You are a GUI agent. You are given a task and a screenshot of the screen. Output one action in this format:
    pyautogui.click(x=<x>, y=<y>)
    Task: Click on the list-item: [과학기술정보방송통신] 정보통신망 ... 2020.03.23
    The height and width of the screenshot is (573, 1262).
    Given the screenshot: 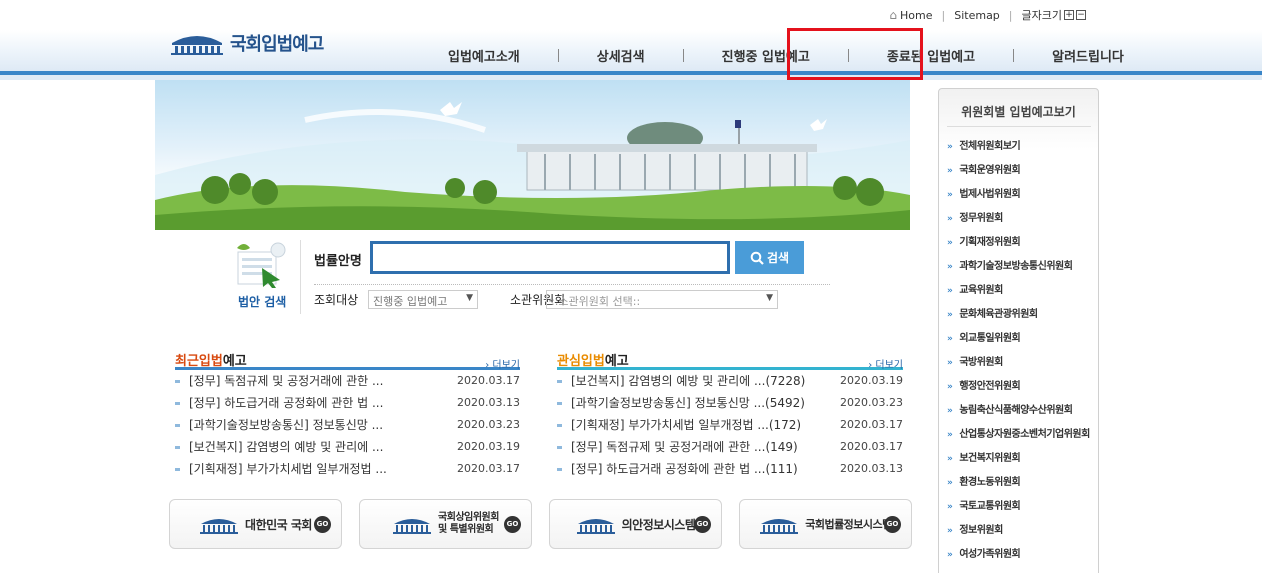 What is the action you would take?
    pyautogui.click(x=347, y=425)
    